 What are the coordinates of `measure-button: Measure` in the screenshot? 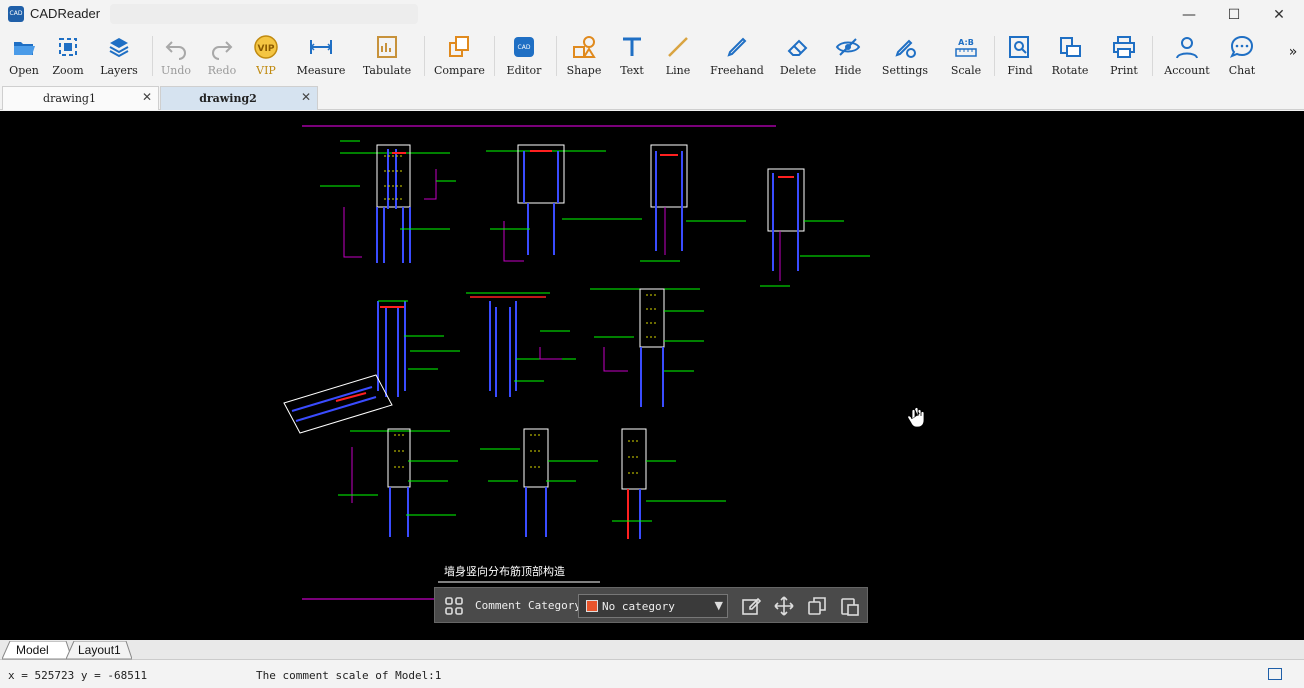 It's located at (321, 58).